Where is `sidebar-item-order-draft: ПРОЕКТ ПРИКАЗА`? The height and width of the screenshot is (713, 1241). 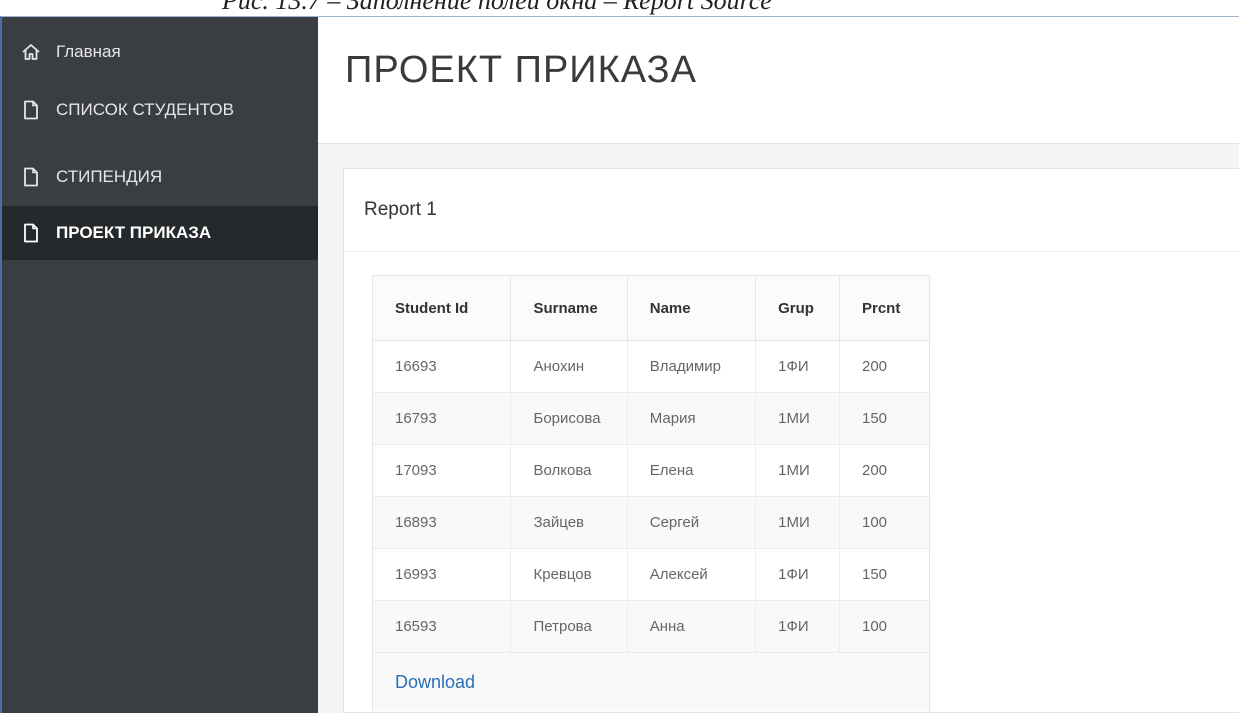 sidebar-item-order-draft: ПРОЕКТ ПРИКАЗА is located at coordinates (160, 233).